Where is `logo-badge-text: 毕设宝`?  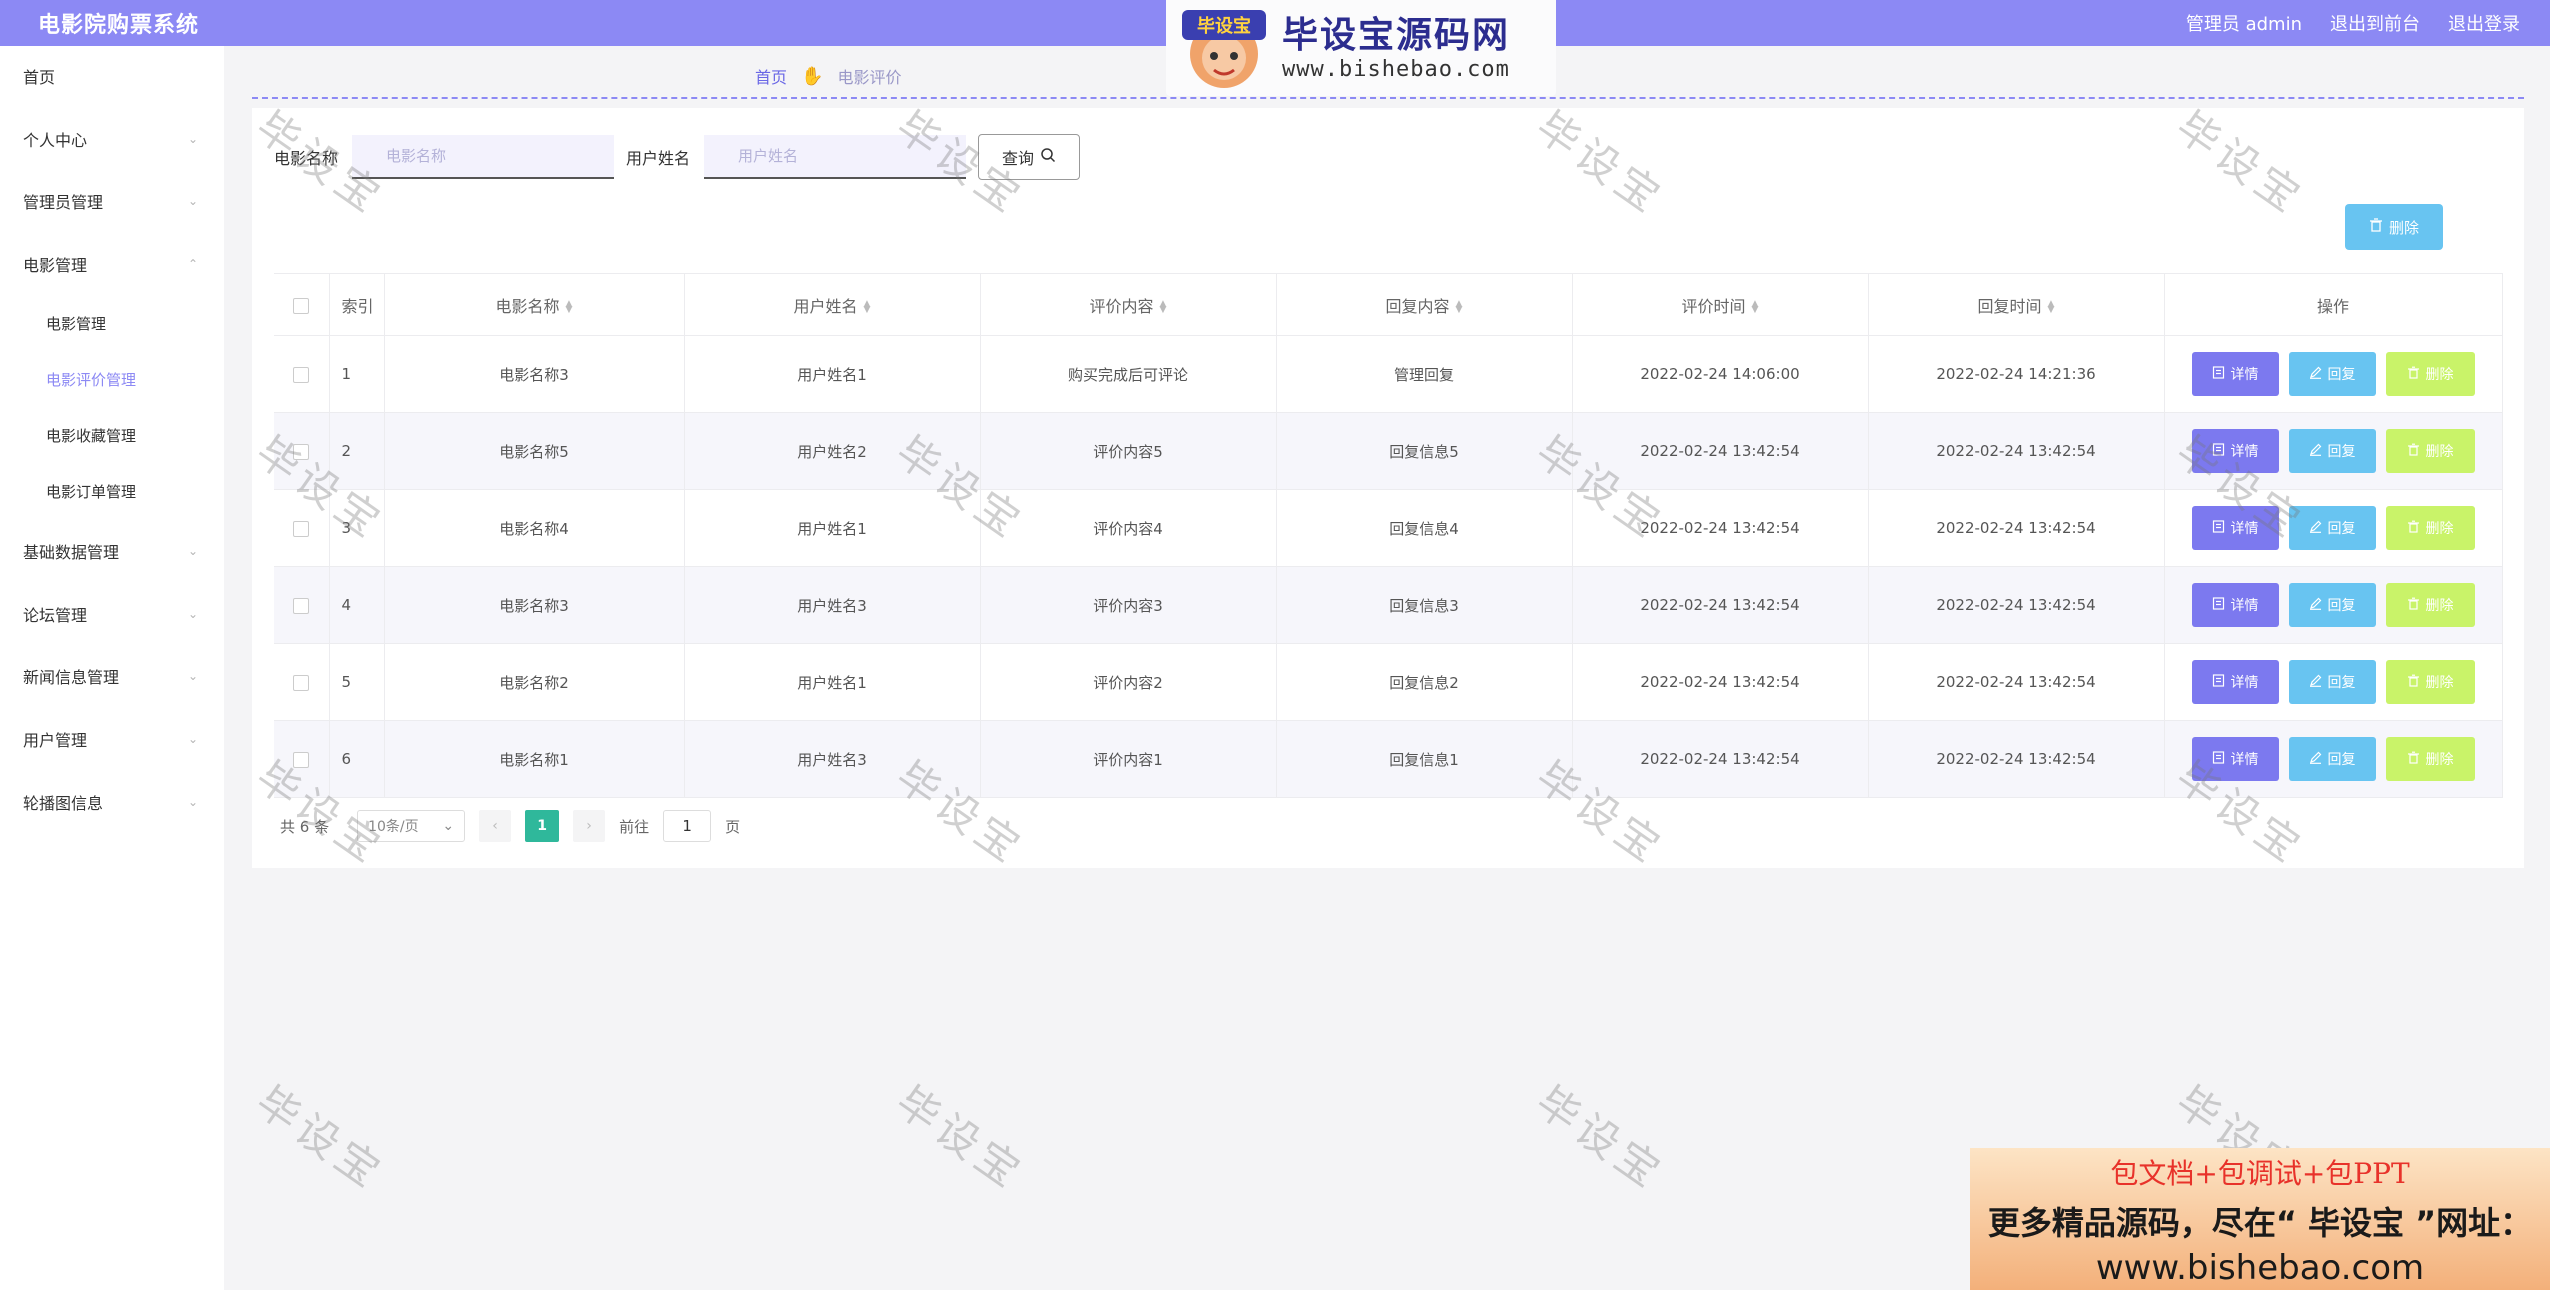 logo-badge-text: 毕设宝 is located at coordinates (1224, 26).